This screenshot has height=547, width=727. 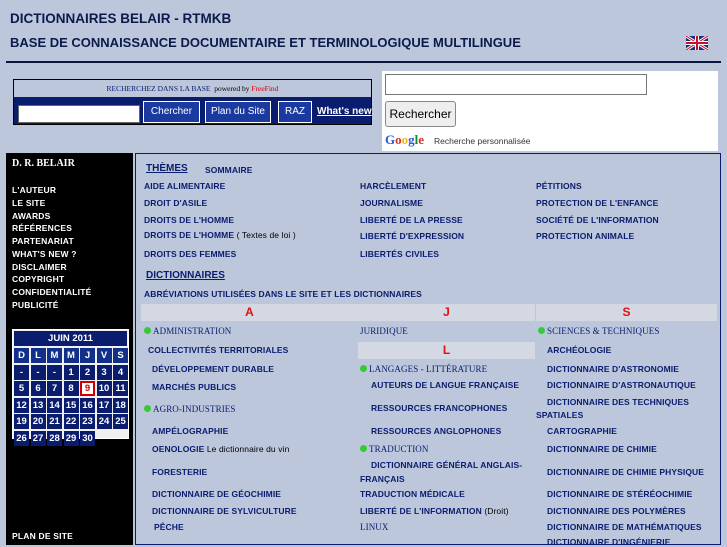 I want to click on dict-languages-literature: LANGAGES - LITTÉRATURE, so click(x=423, y=369).